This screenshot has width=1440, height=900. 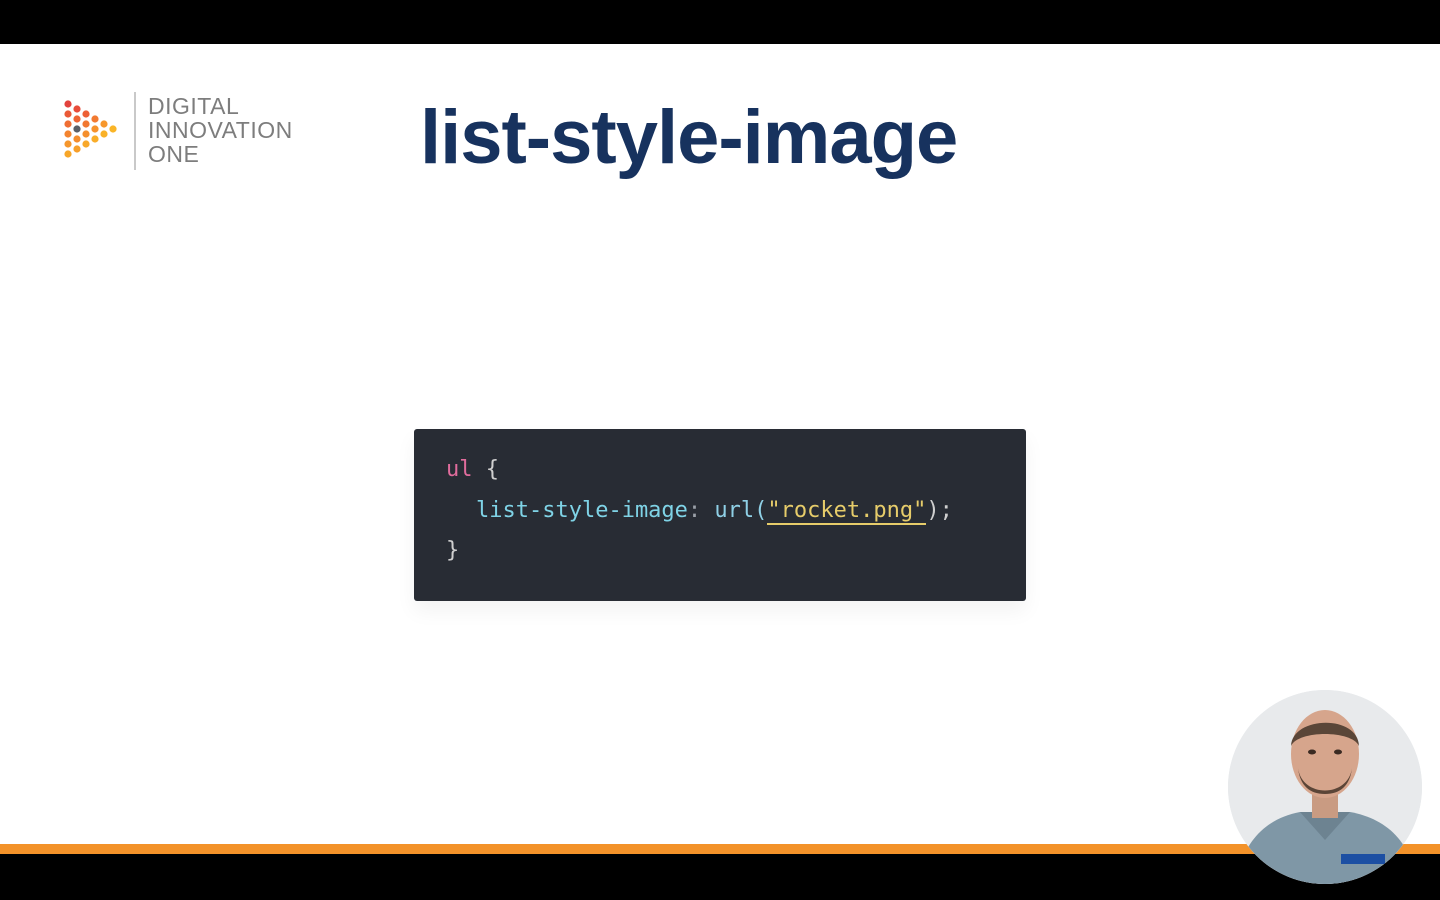 I want to click on orange-accent-bar, so click(x=720, y=849).